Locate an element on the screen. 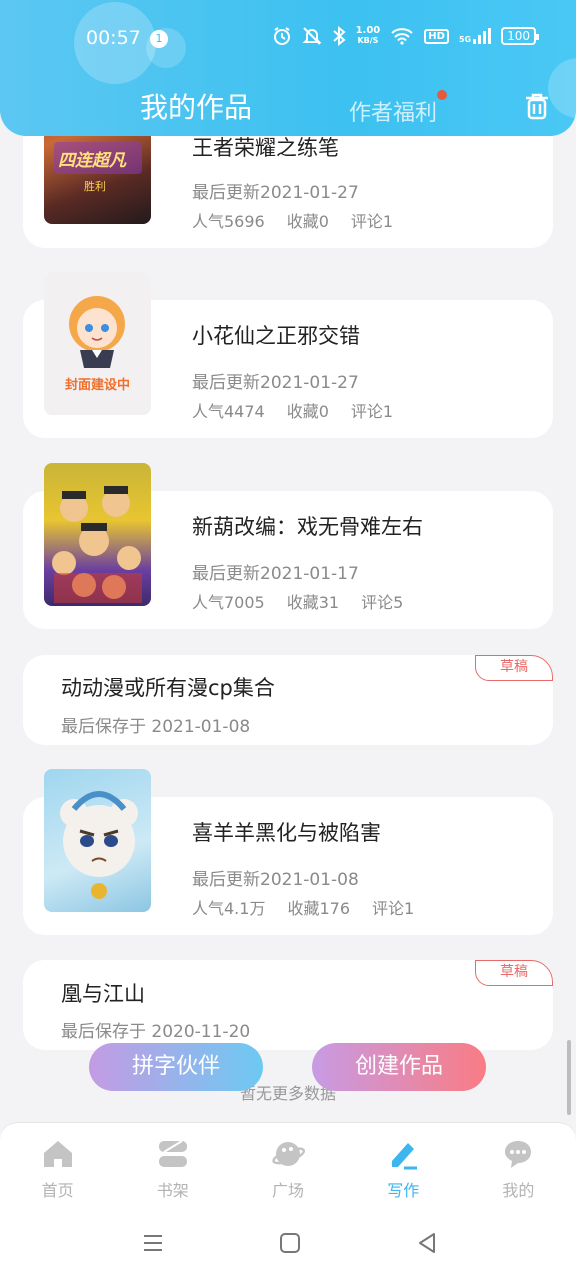 The width and height of the screenshot is (576, 1280). no-more-data-text: 暂无更多数据 is located at coordinates (287, 1093).